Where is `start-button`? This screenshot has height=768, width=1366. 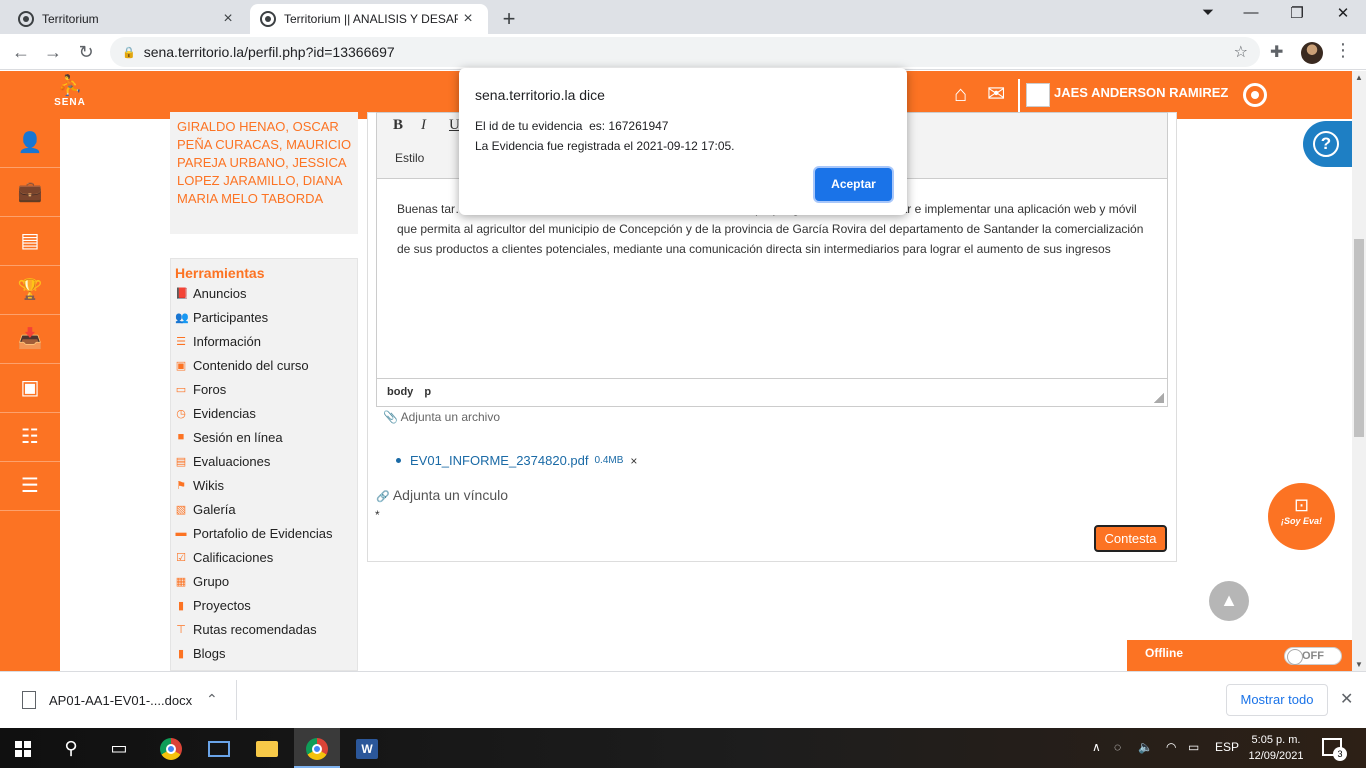 start-button is located at coordinates (23, 748).